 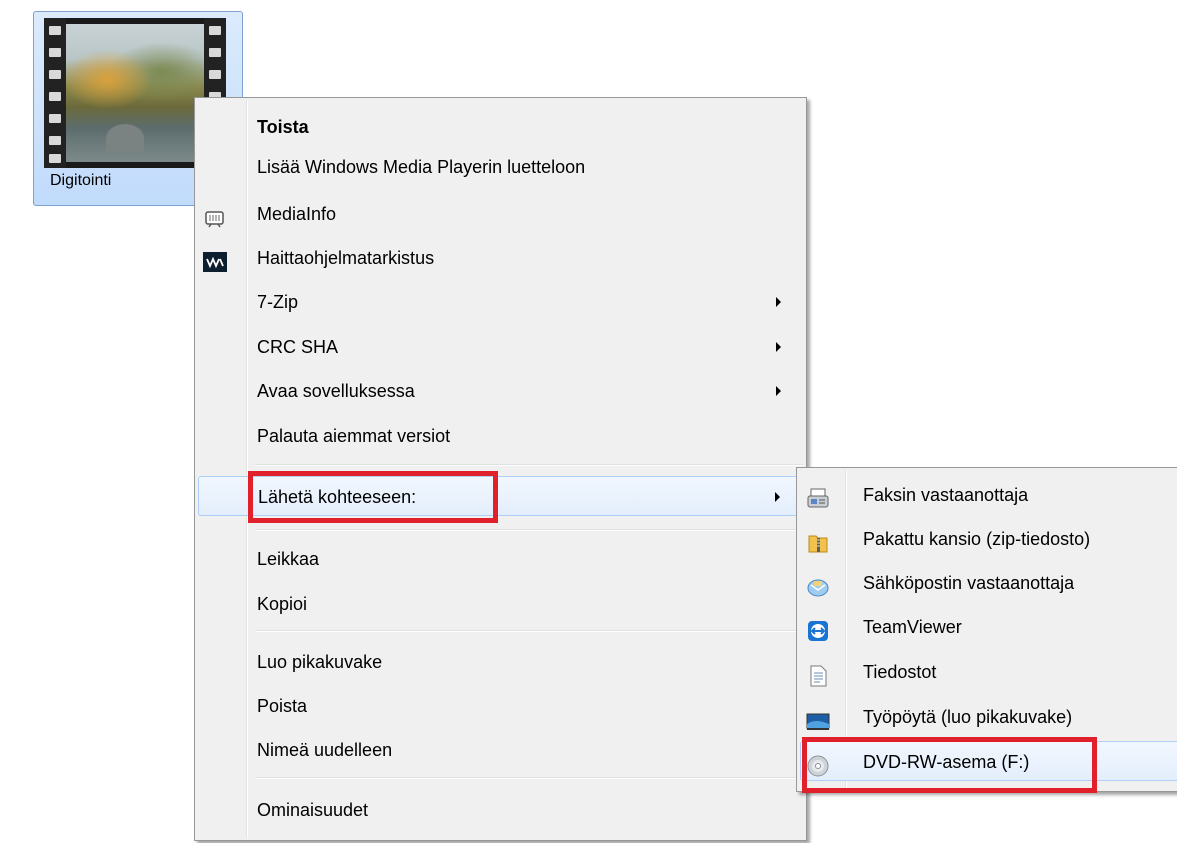 What do you see at coordinates (500, 810) in the screenshot?
I see `menu-item-properties: Ominaisuudet` at bounding box center [500, 810].